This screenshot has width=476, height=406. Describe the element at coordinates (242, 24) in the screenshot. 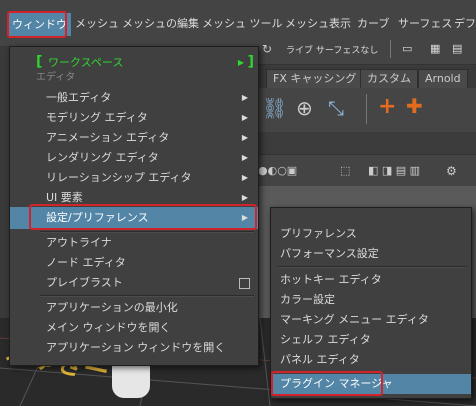

I see `menu-mesh-tools: メッシュ ツール` at that location.